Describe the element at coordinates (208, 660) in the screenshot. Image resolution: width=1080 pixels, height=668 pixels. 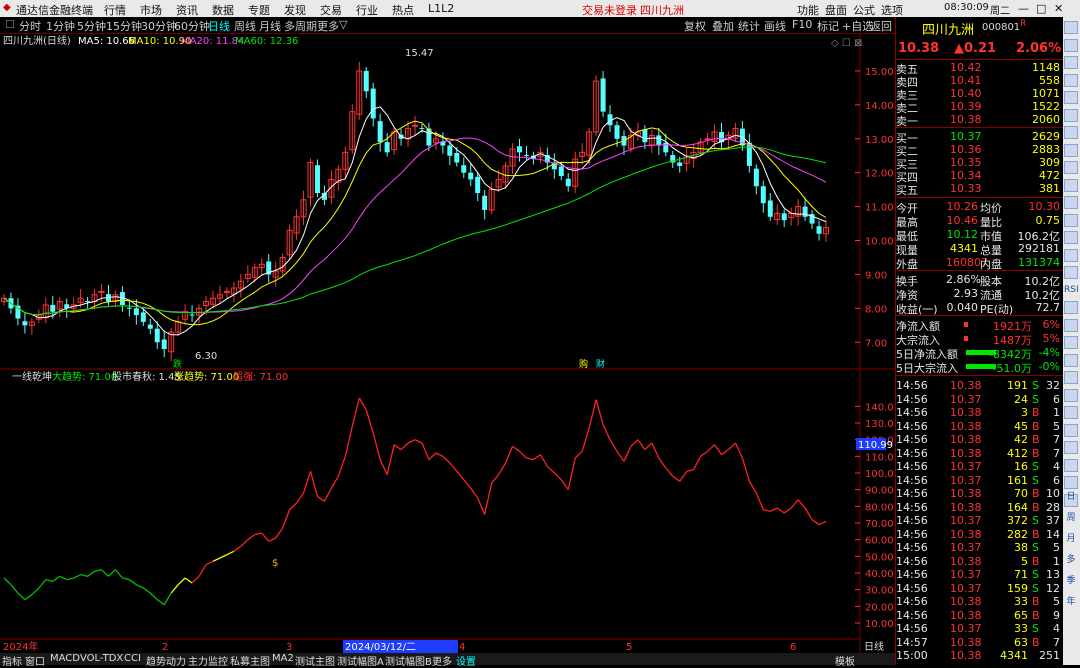
I see `tab-main-monitor: 主力监控` at that location.